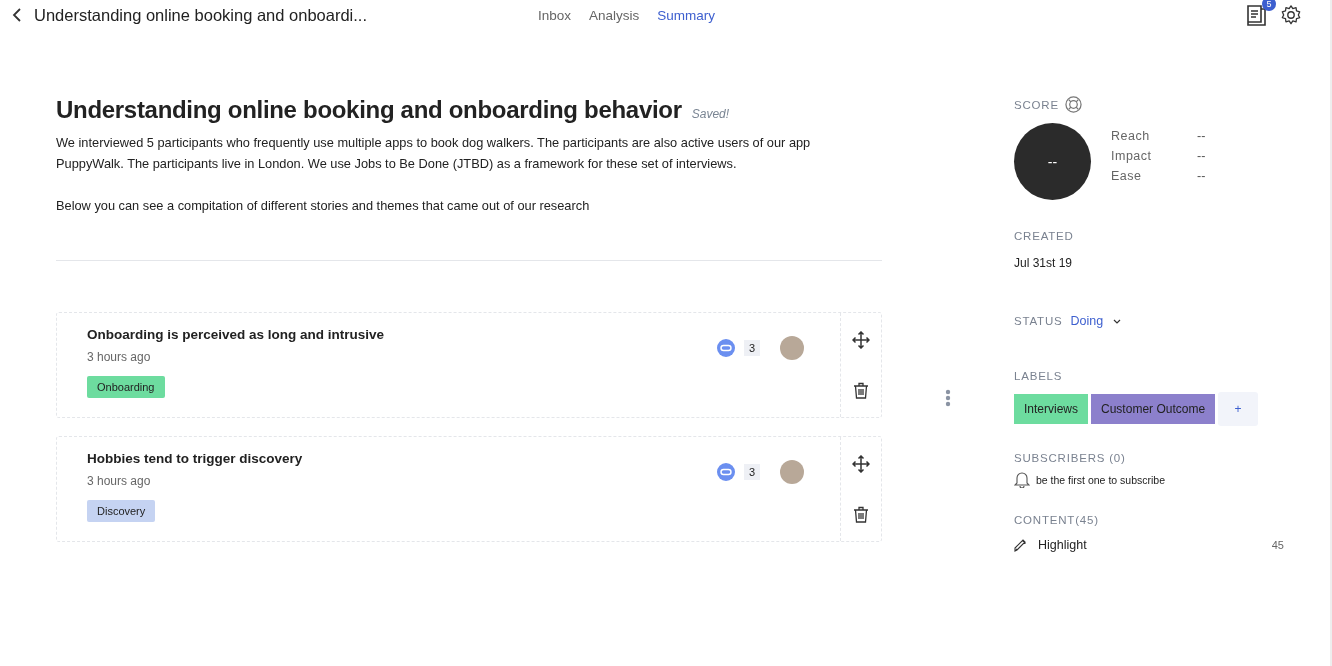 The height and width of the screenshot is (666, 1332). I want to click on highlighter-icon, so click(1021, 545).